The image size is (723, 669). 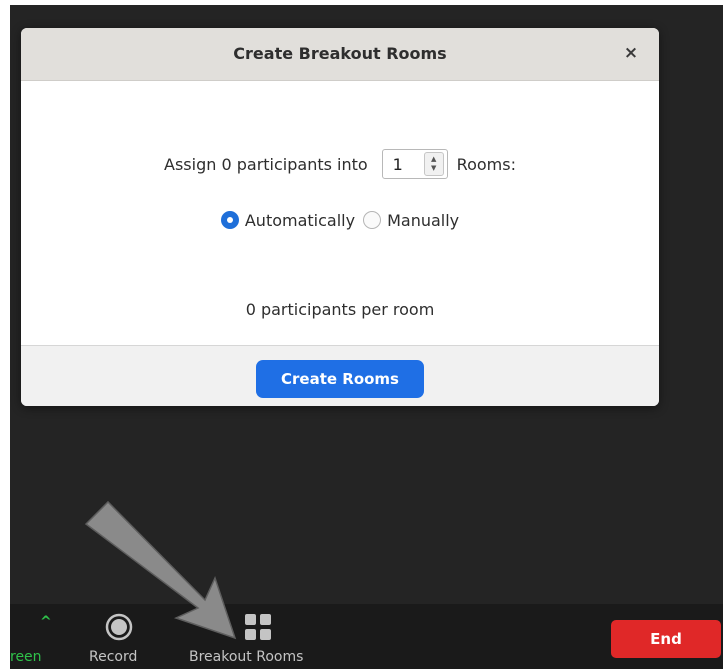 What do you see at coordinates (403, 164) in the screenshot?
I see `rooms-count-value: 1` at bounding box center [403, 164].